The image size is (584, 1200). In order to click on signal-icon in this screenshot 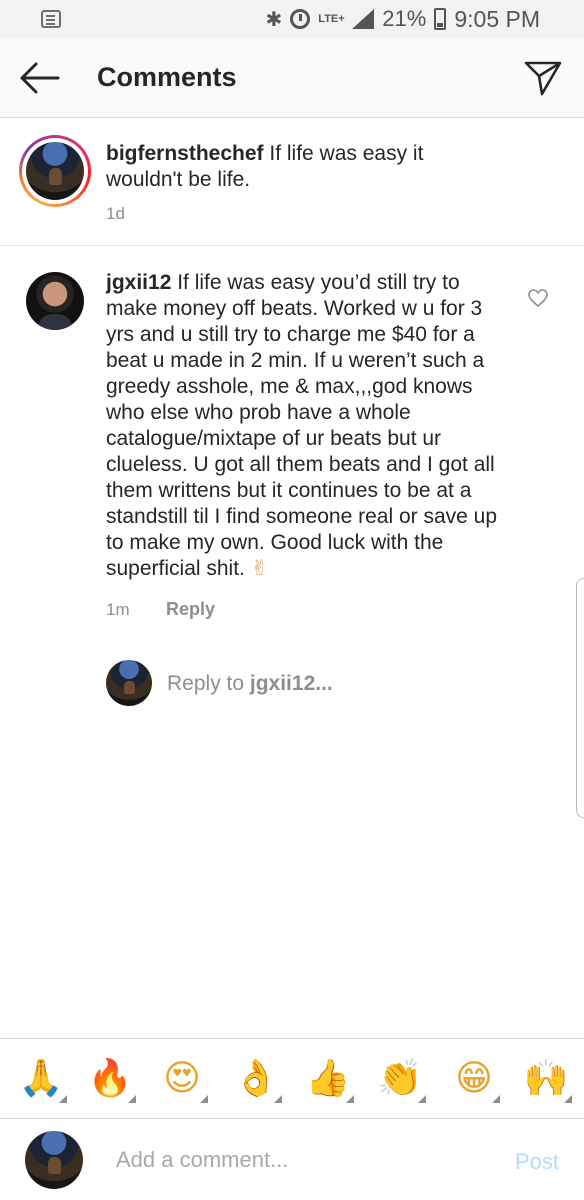, I will do `click(363, 19)`.